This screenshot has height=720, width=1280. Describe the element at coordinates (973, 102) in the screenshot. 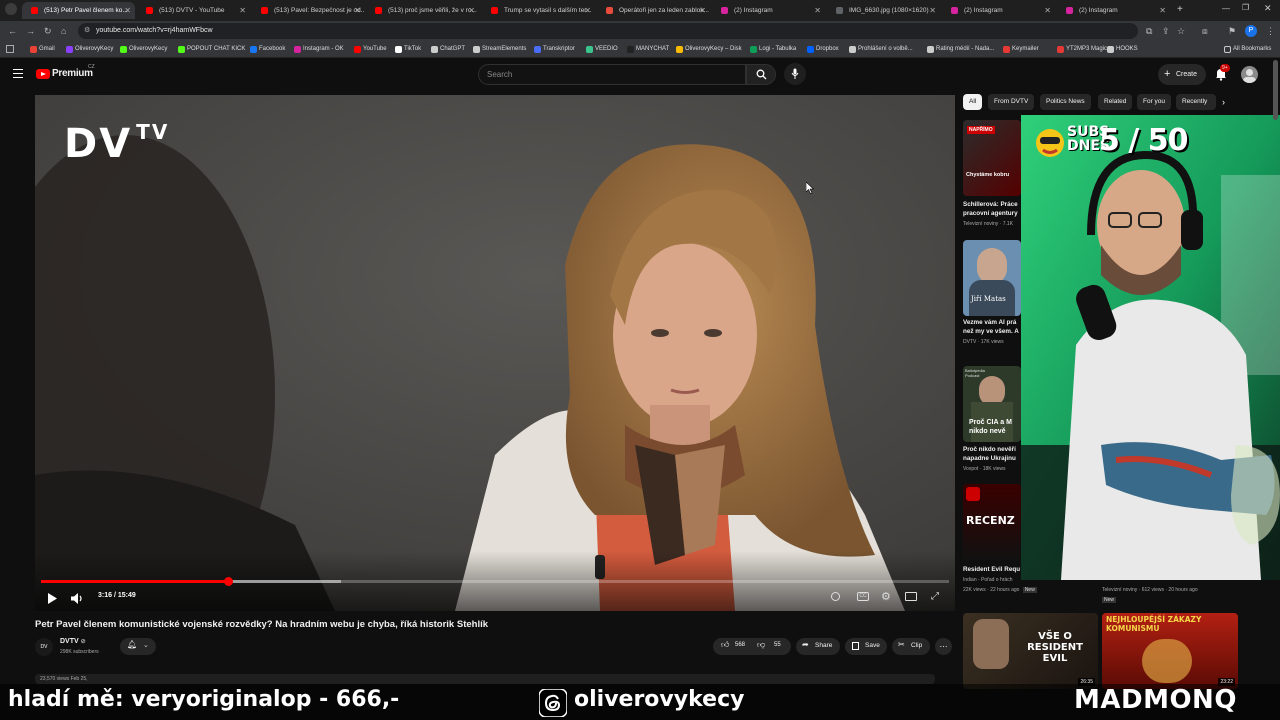

I see `filter-chip: All` at that location.